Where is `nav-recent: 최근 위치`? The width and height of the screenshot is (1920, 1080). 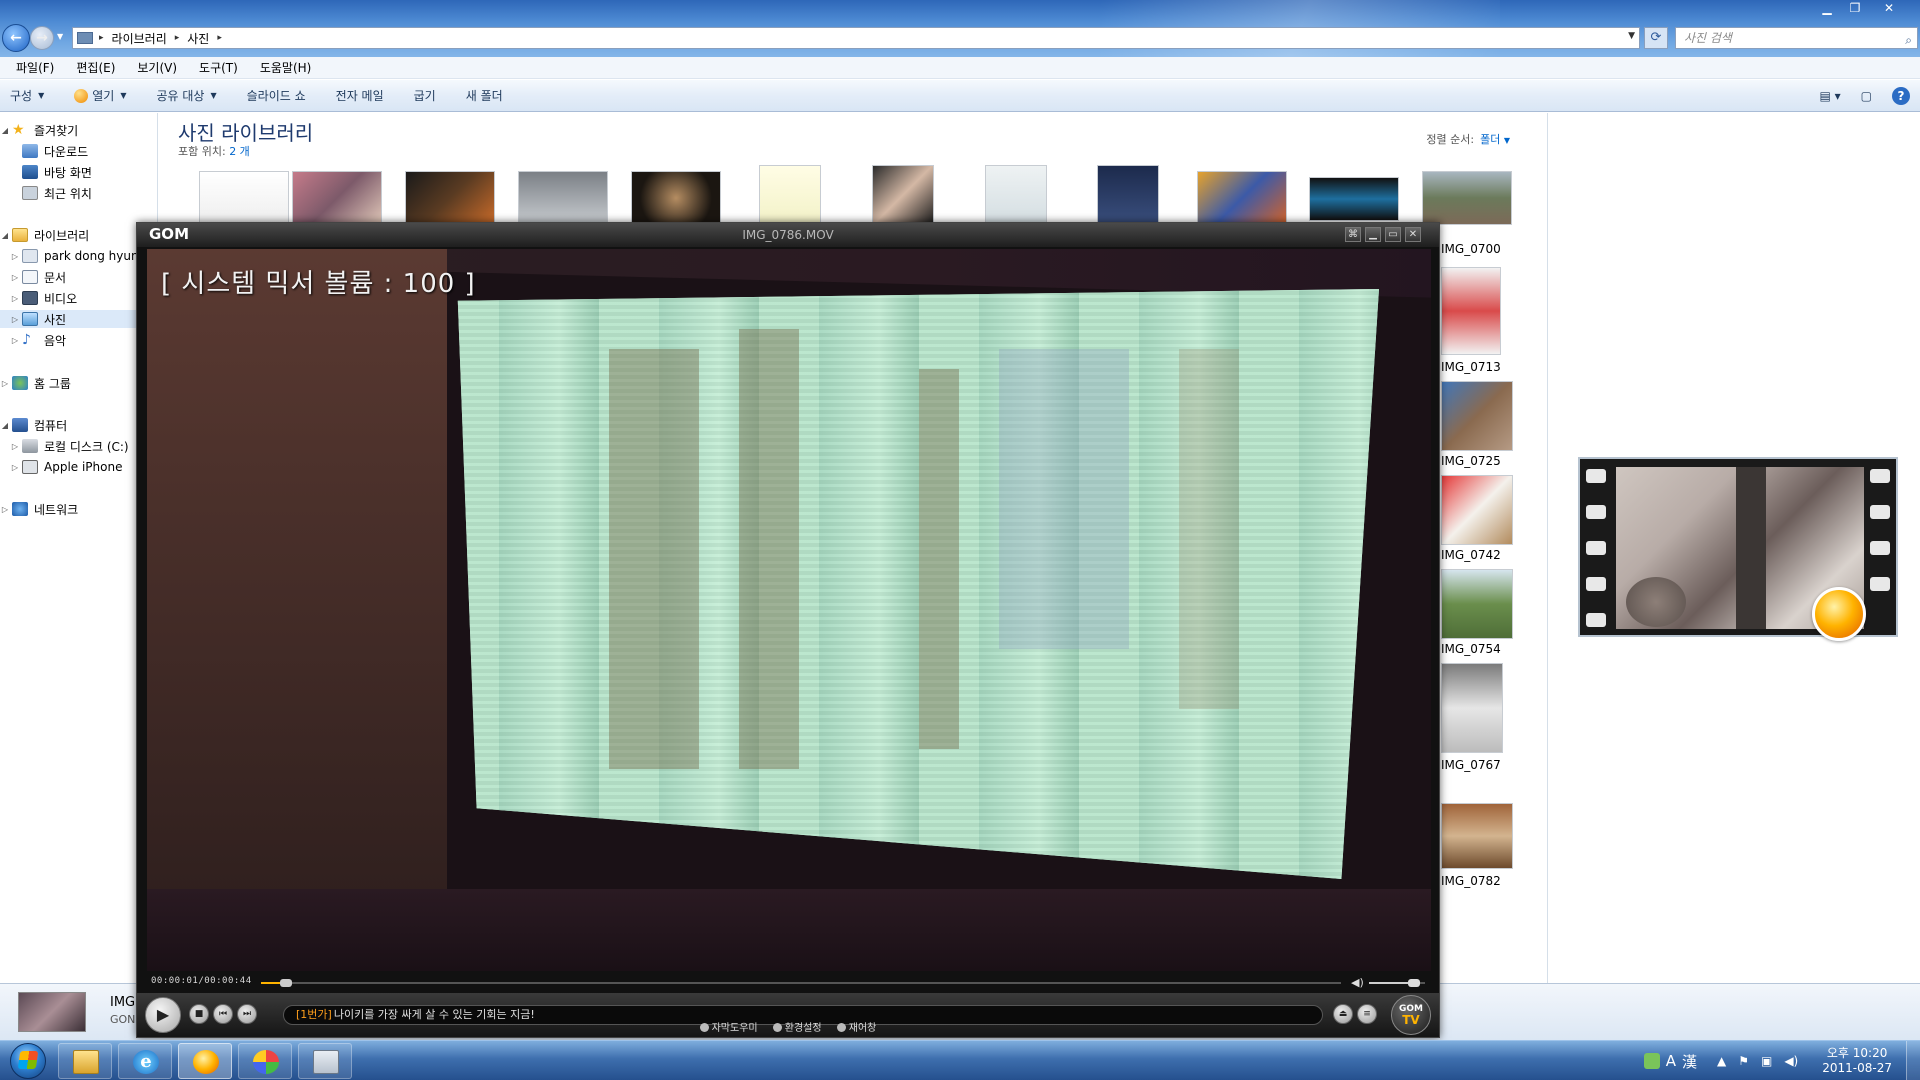 nav-recent: 최근 위치 is located at coordinates (79, 193).